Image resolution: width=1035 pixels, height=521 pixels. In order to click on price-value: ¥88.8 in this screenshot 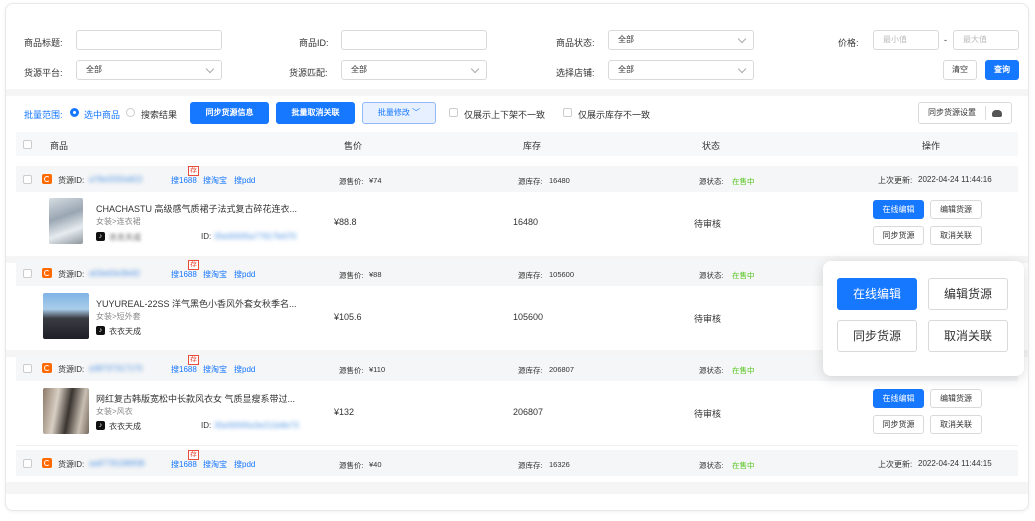, I will do `click(345, 222)`.